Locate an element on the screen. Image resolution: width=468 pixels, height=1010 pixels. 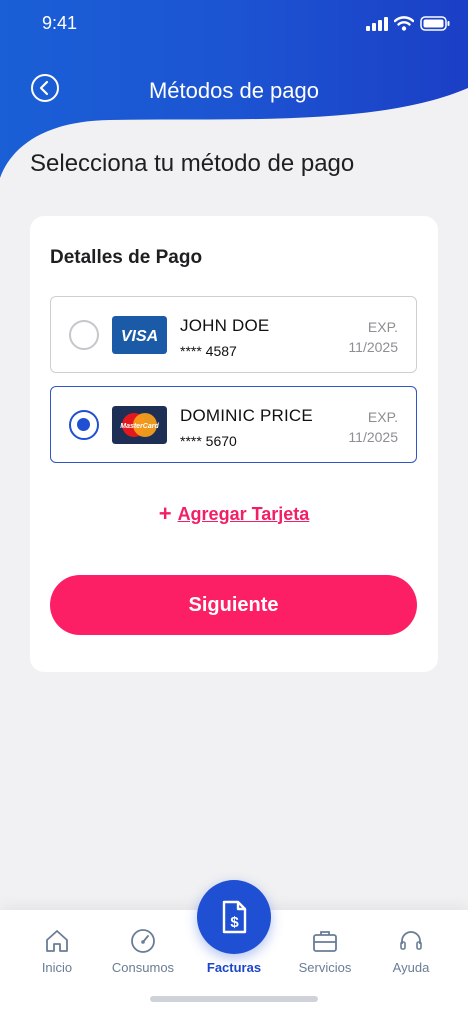
tab-label: Consumos is located at coordinates (143, 967).